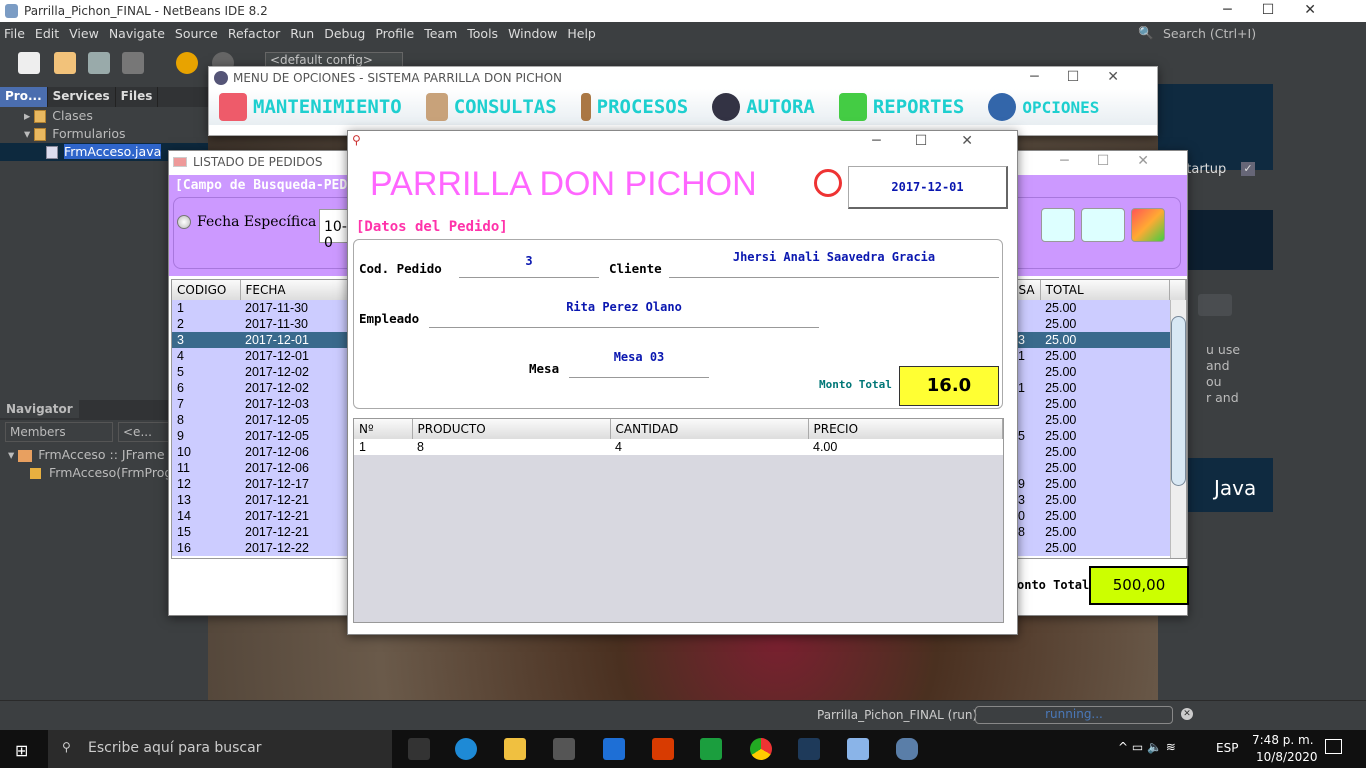  Describe the element at coordinates (466, 749) in the screenshot. I see `edge-icon` at that location.